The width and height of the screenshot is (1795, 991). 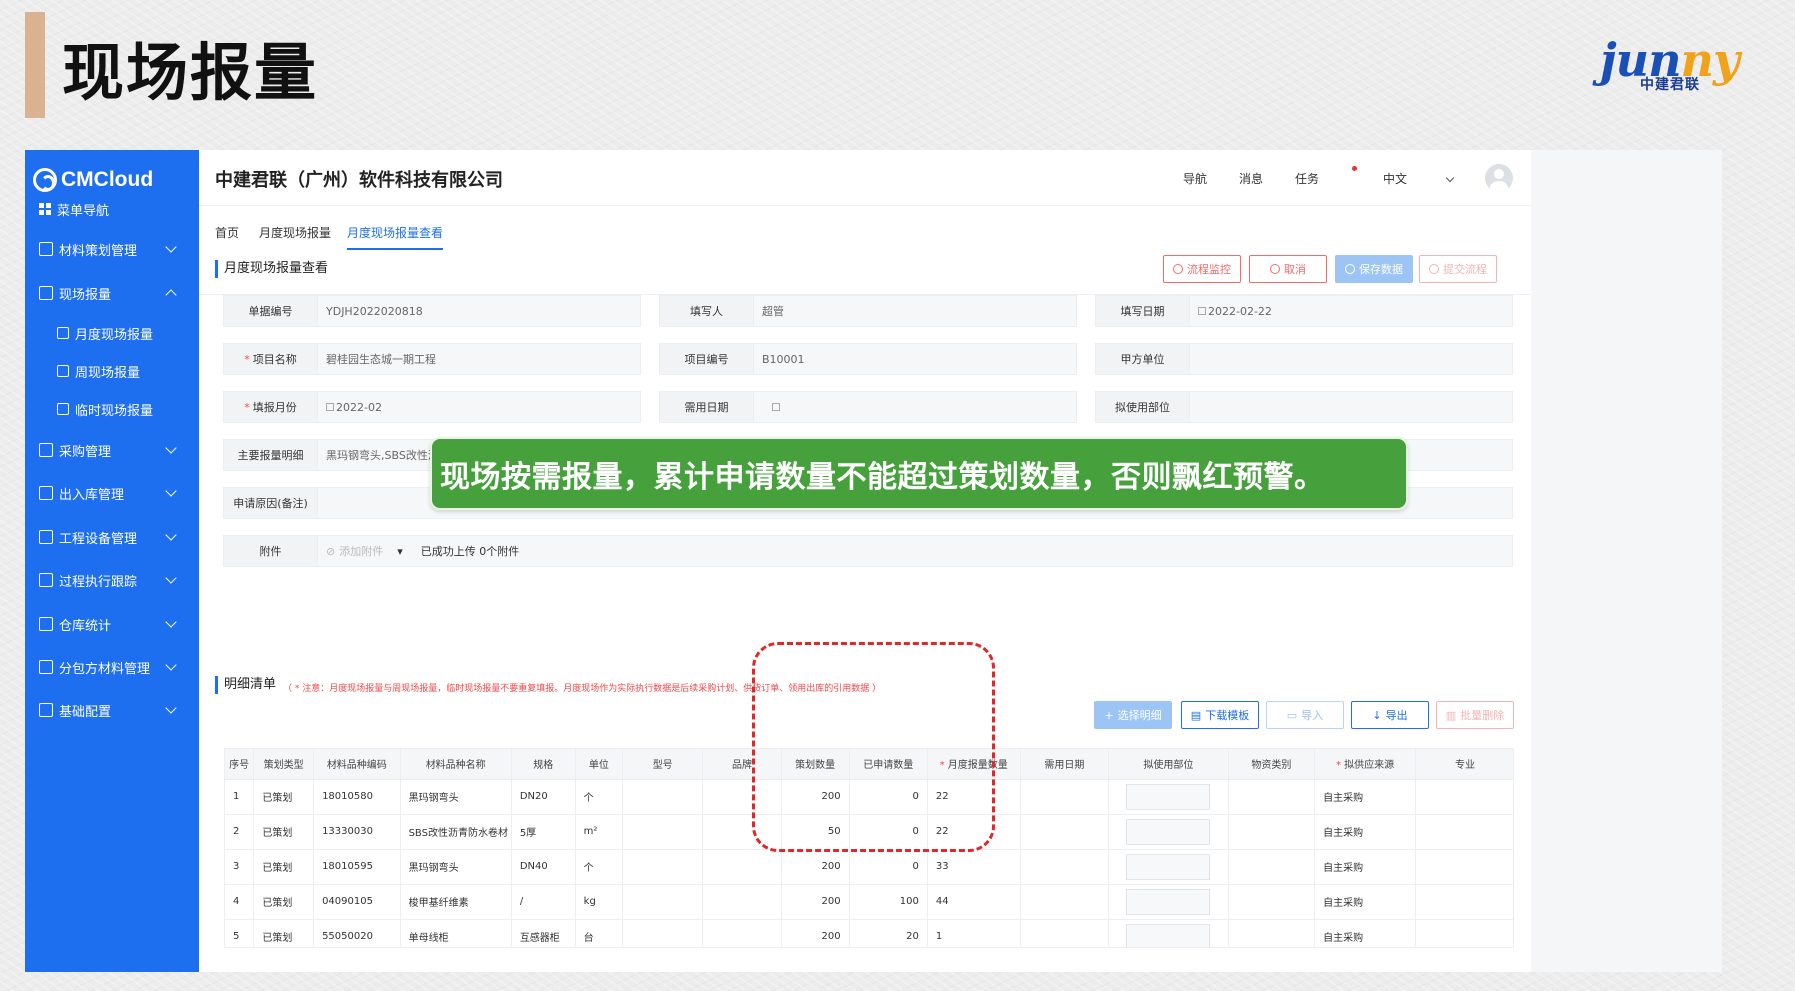 What do you see at coordinates (46, 624) in the screenshot?
I see `stats-icon` at bounding box center [46, 624].